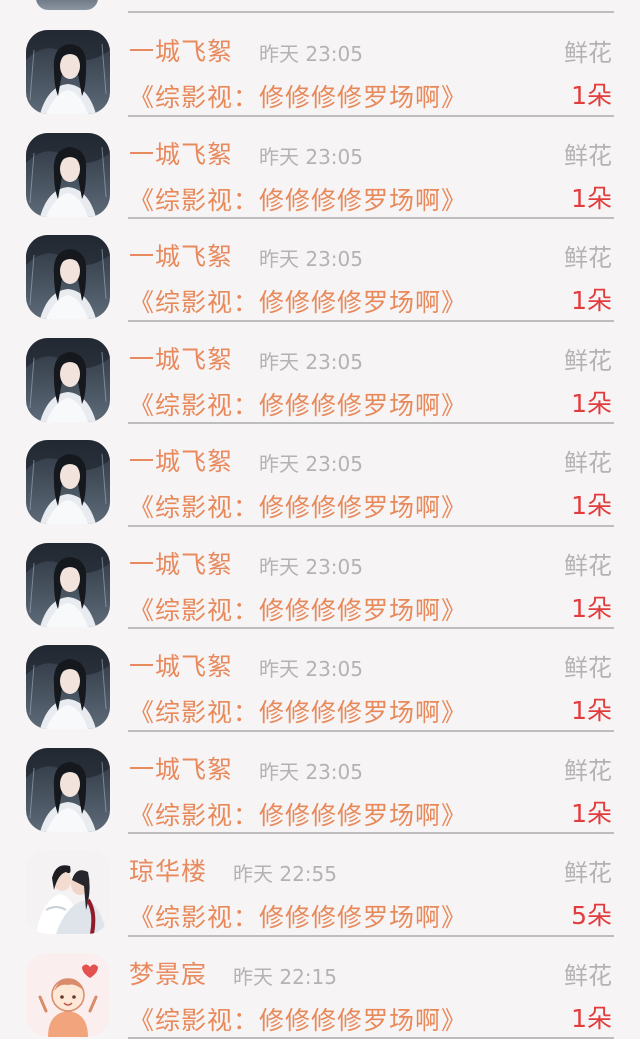  I want to click on cartoon-child-icon, so click(68, 994).